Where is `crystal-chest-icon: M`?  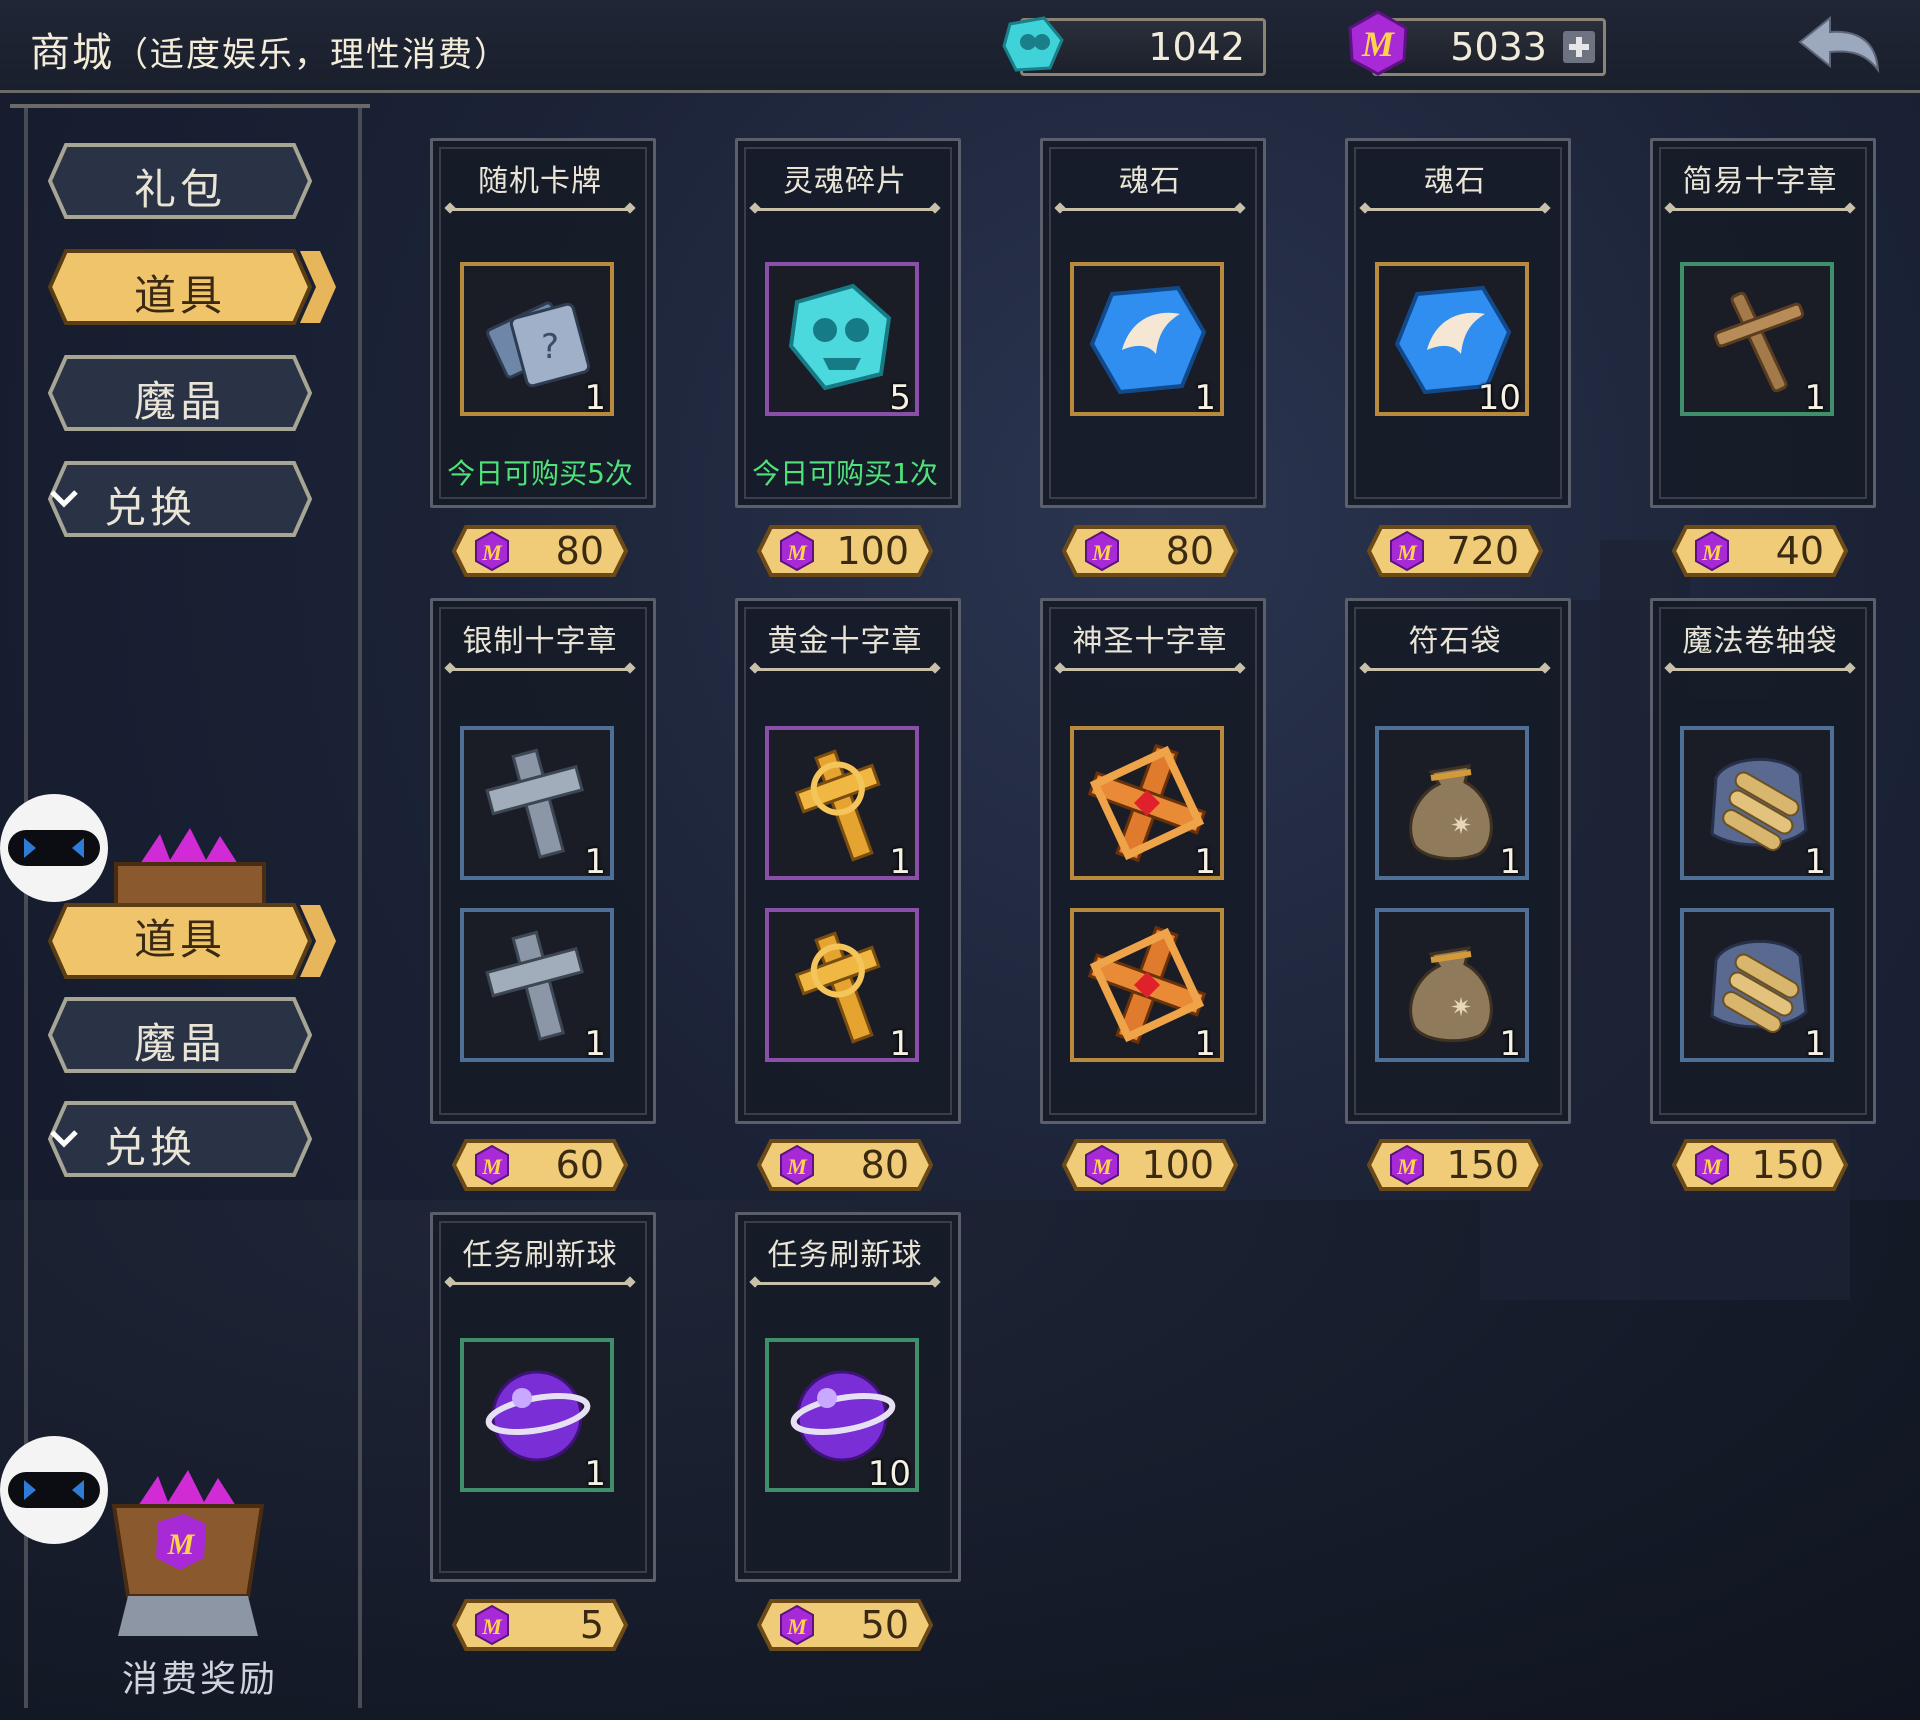
crystal-chest-icon: M is located at coordinates (188, 1553).